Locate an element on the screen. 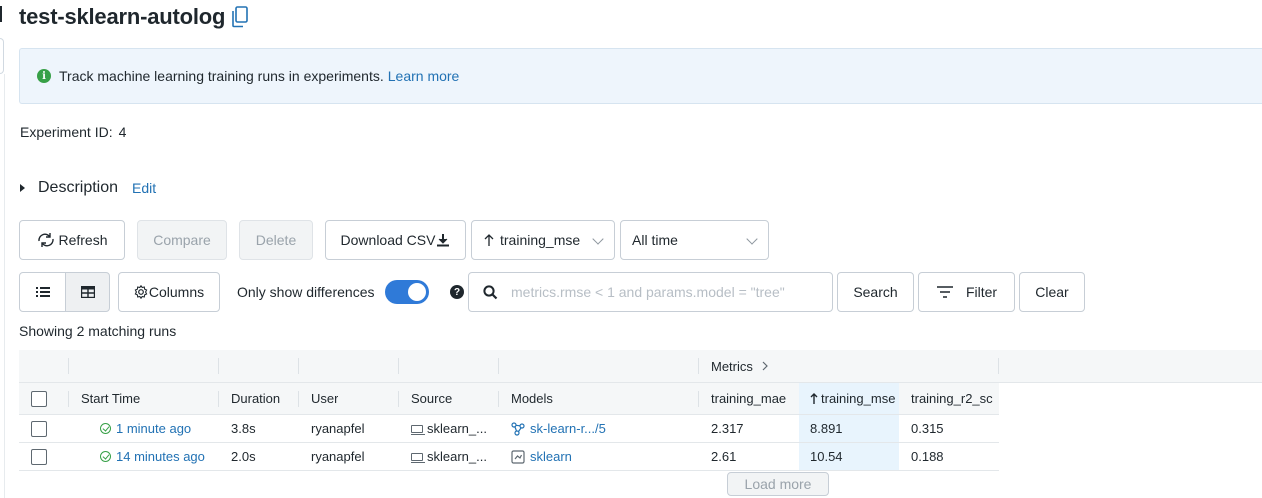  refresh-button: Refresh is located at coordinates (72, 240).